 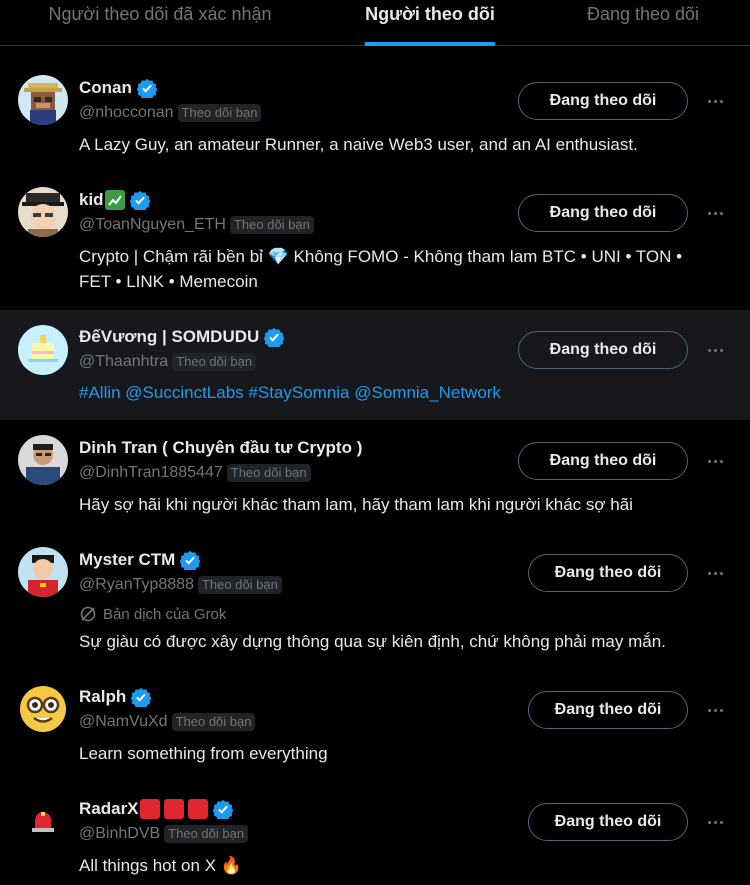 What do you see at coordinates (152, 614) in the screenshot?
I see `grok-translation-note: Bản dịch của Grok` at bounding box center [152, 614].